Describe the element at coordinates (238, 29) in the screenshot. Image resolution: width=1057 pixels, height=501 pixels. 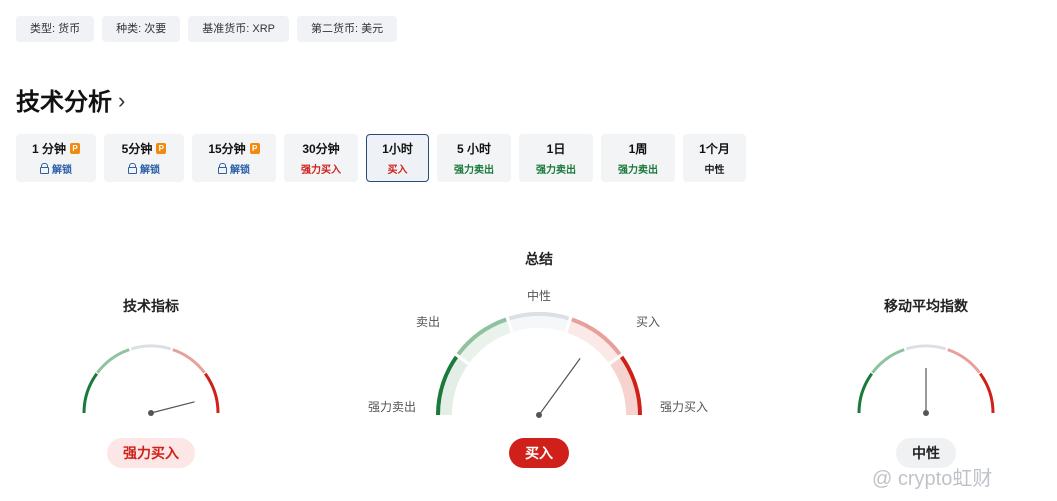
I see `tag-base-currency: 基准货币: XRP` at that location.